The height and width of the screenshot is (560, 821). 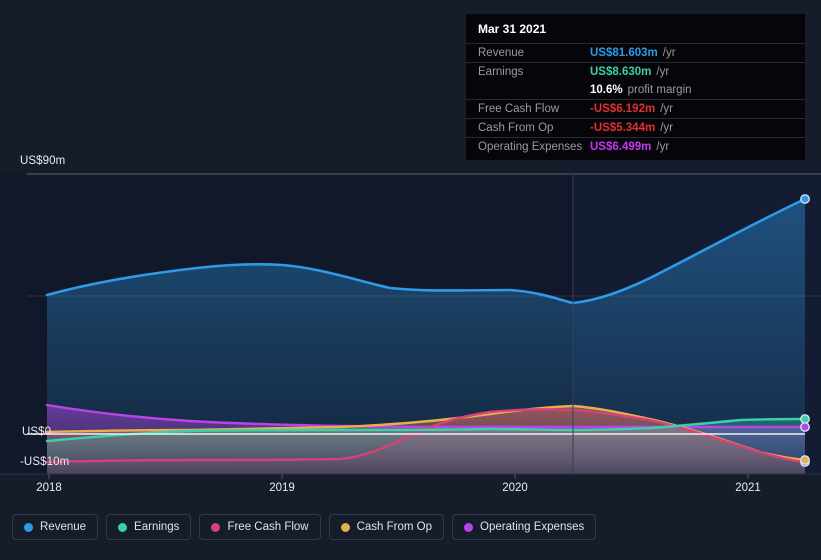 What do you see at coordinates (63, 527) in the screenshot?
I see `legend-label-revenue: Revenue` at bounding box center [63, 527].